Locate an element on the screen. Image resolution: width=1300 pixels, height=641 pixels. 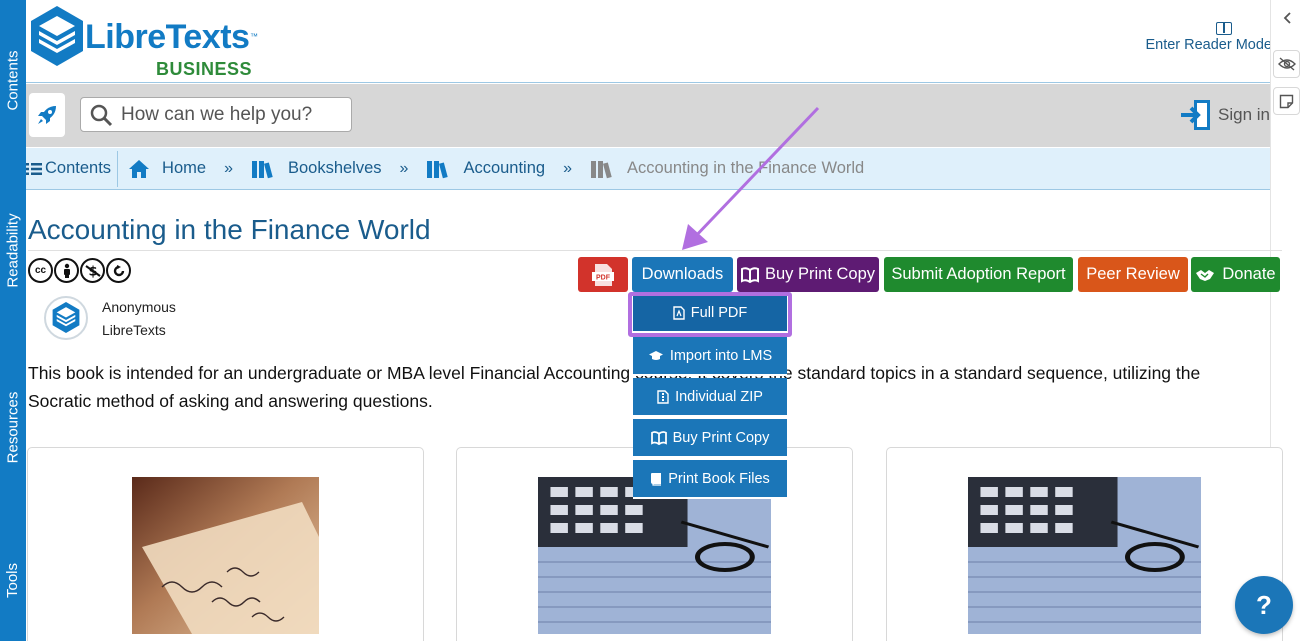
rail-tab-contents: Contents is located at coordinates (13, 80).